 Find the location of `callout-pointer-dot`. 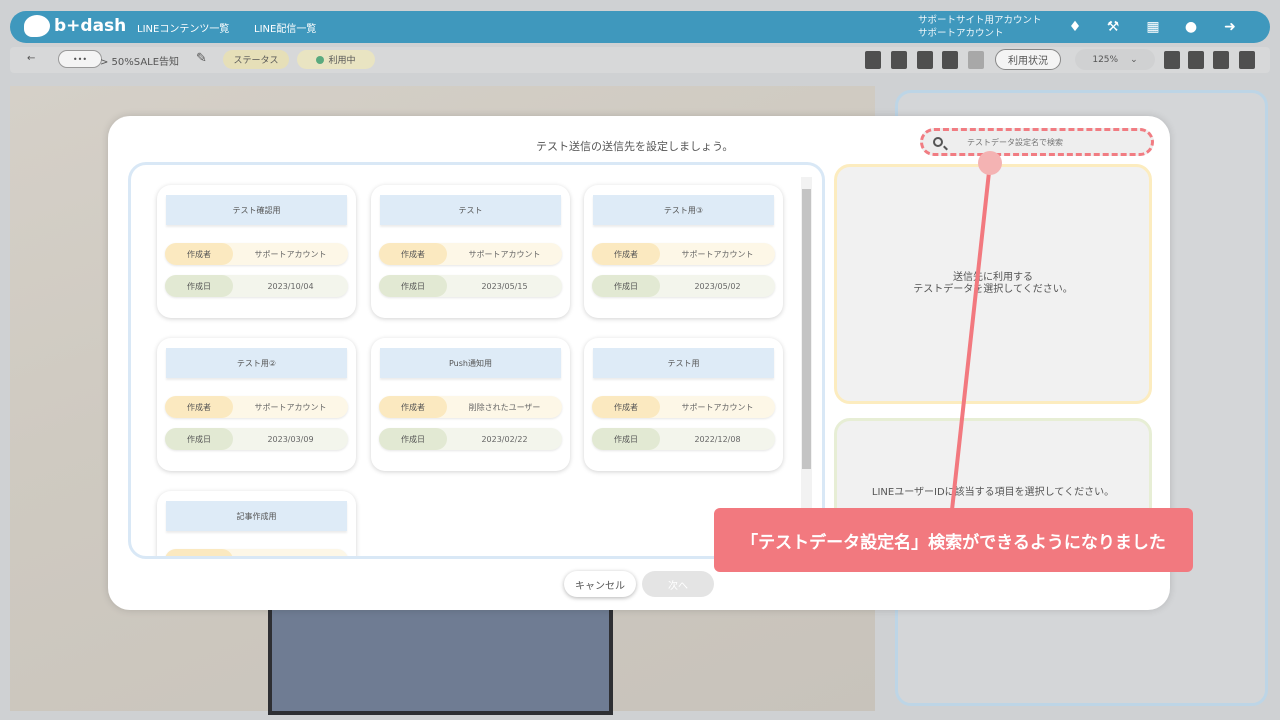

callout-pointer-dot is located at coordinates (990, 163).